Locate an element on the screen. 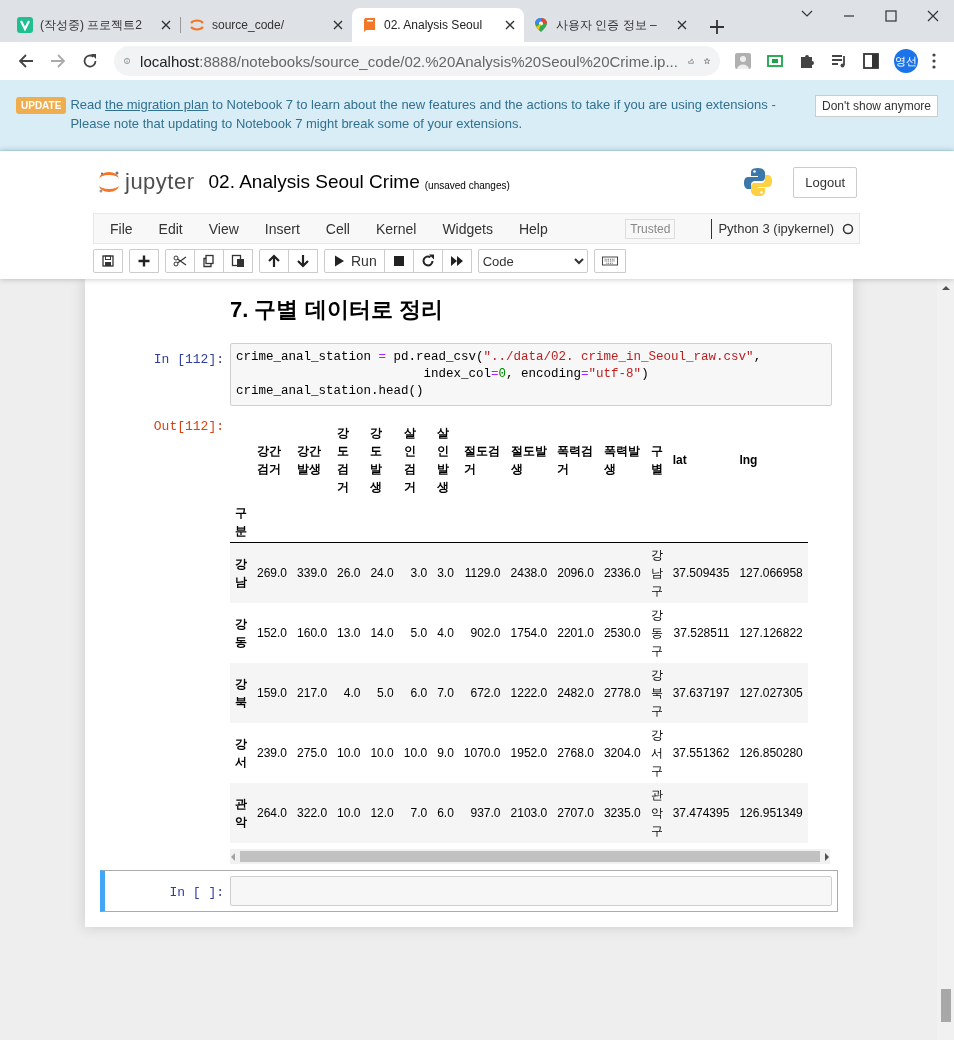  horizontal-scrollbar is located at coordinates (530, 856).